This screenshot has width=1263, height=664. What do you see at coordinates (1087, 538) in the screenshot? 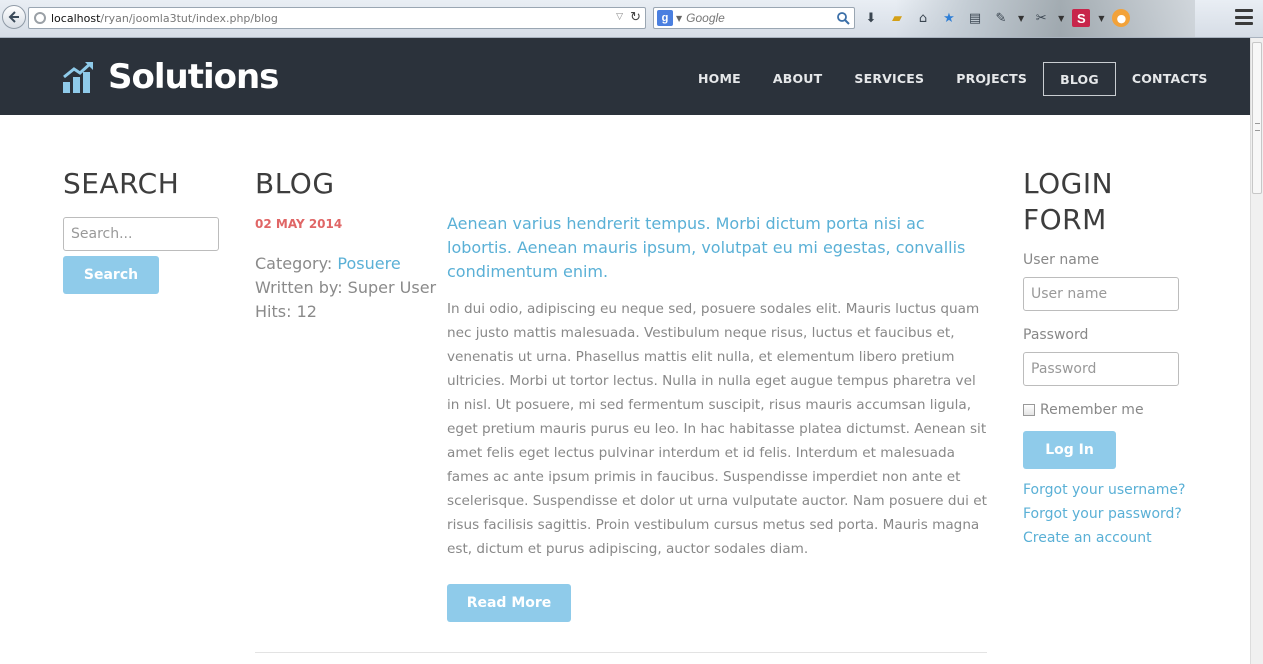
I see `create-account-link: Create an account` at bounding box center [1087, 538].